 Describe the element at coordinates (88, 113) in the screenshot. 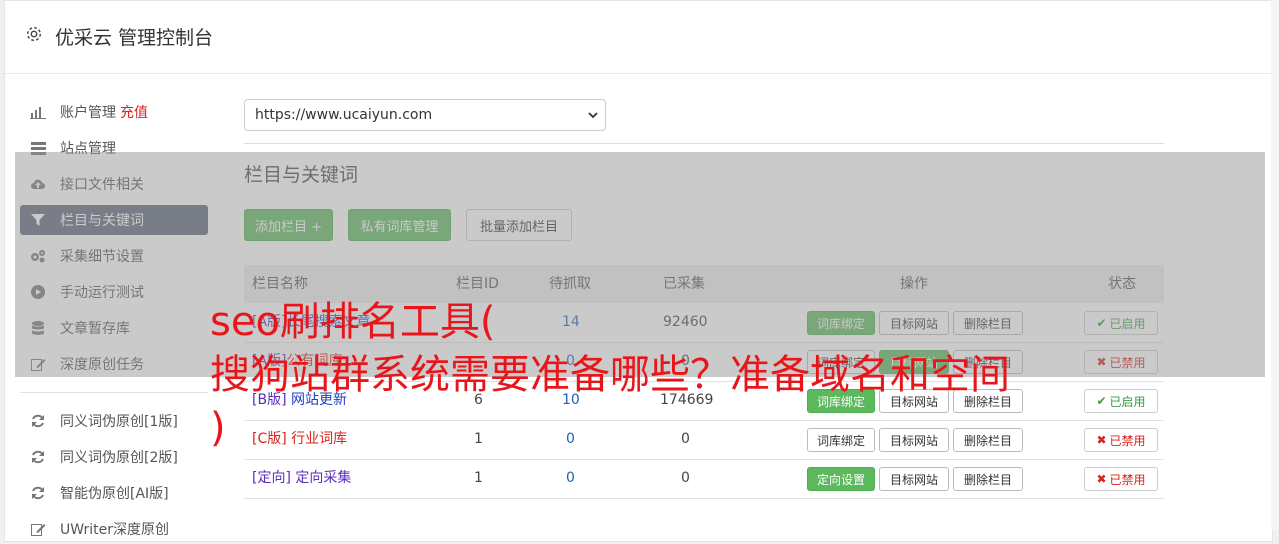

I see `sidebar-item-label: 账户管理` at that location.